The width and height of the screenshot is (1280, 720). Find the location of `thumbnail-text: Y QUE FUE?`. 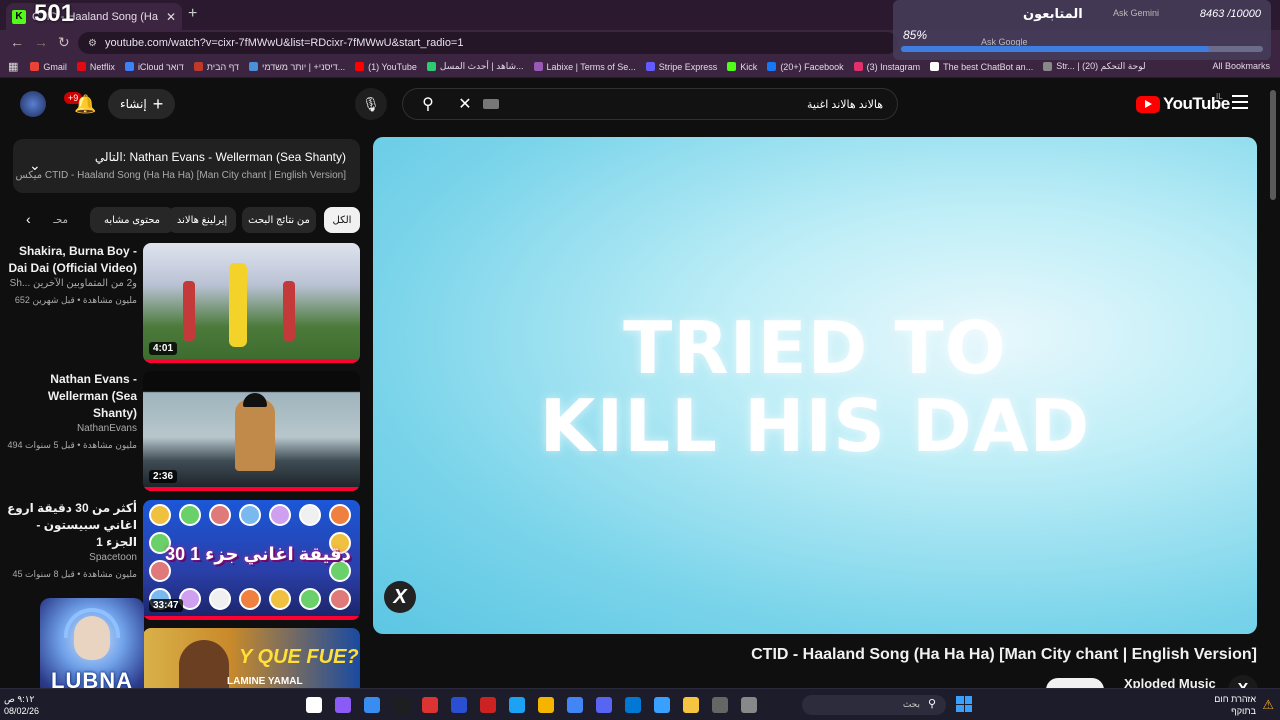

thumbnail-text: Y QUE FUE? is located at coordinates (299, 657).